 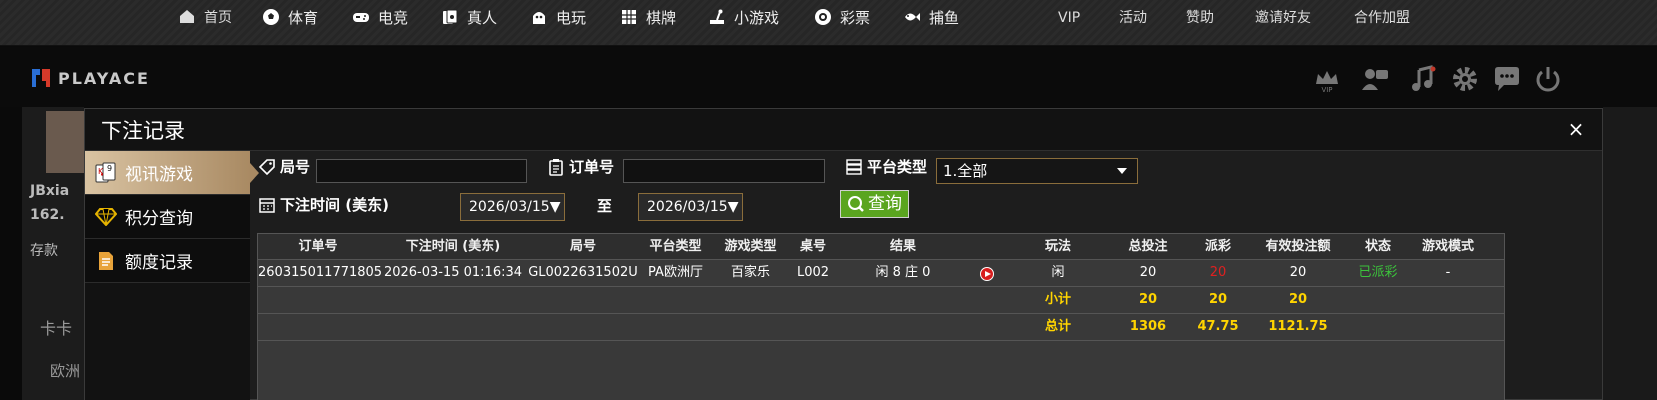 What do you see at coordinates (453, 272) in the screenshot?
I see `cell-bet-time: 2026-03-15 01:16:34` at bounding box center [453, 272].